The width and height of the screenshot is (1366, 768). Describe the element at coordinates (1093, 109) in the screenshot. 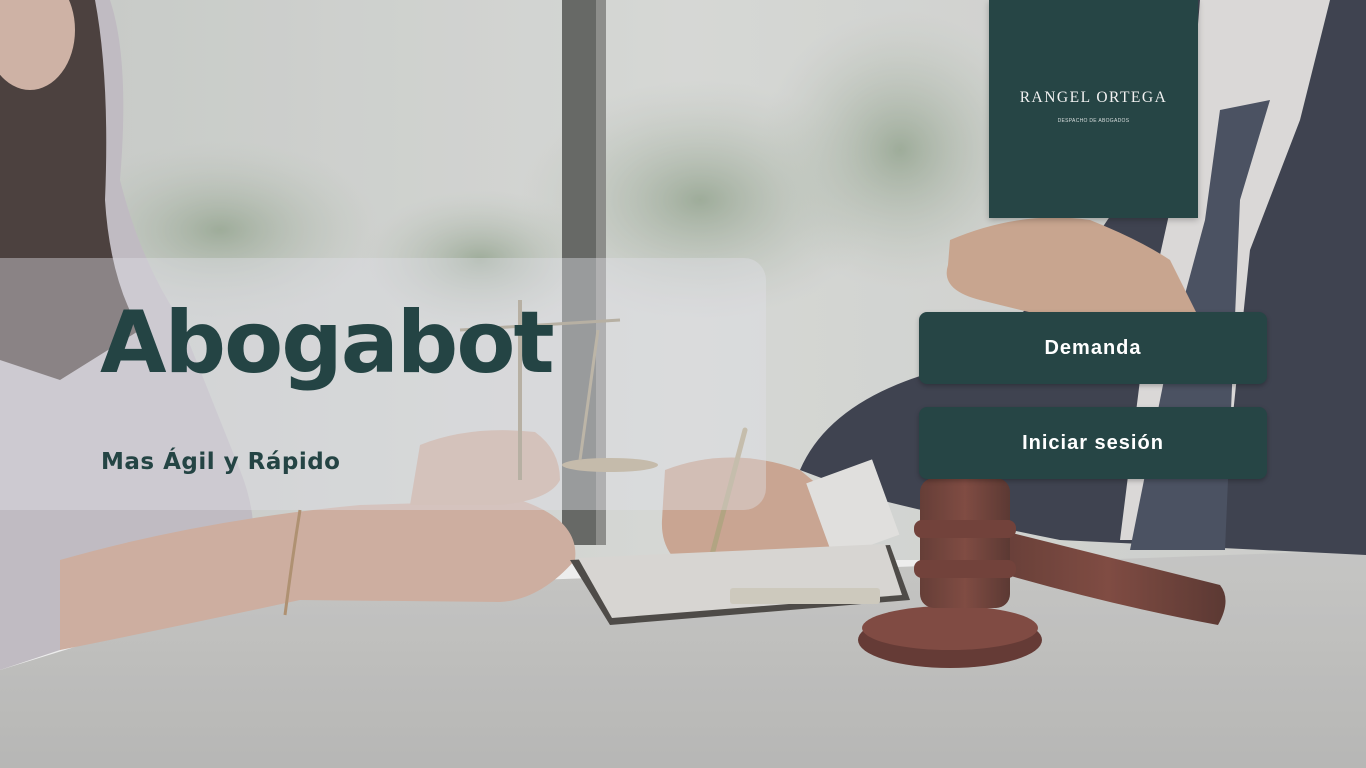

I see `brand-logo: RANGEL ORTEGA DESPACHO DE ABOGADOS` at that location.